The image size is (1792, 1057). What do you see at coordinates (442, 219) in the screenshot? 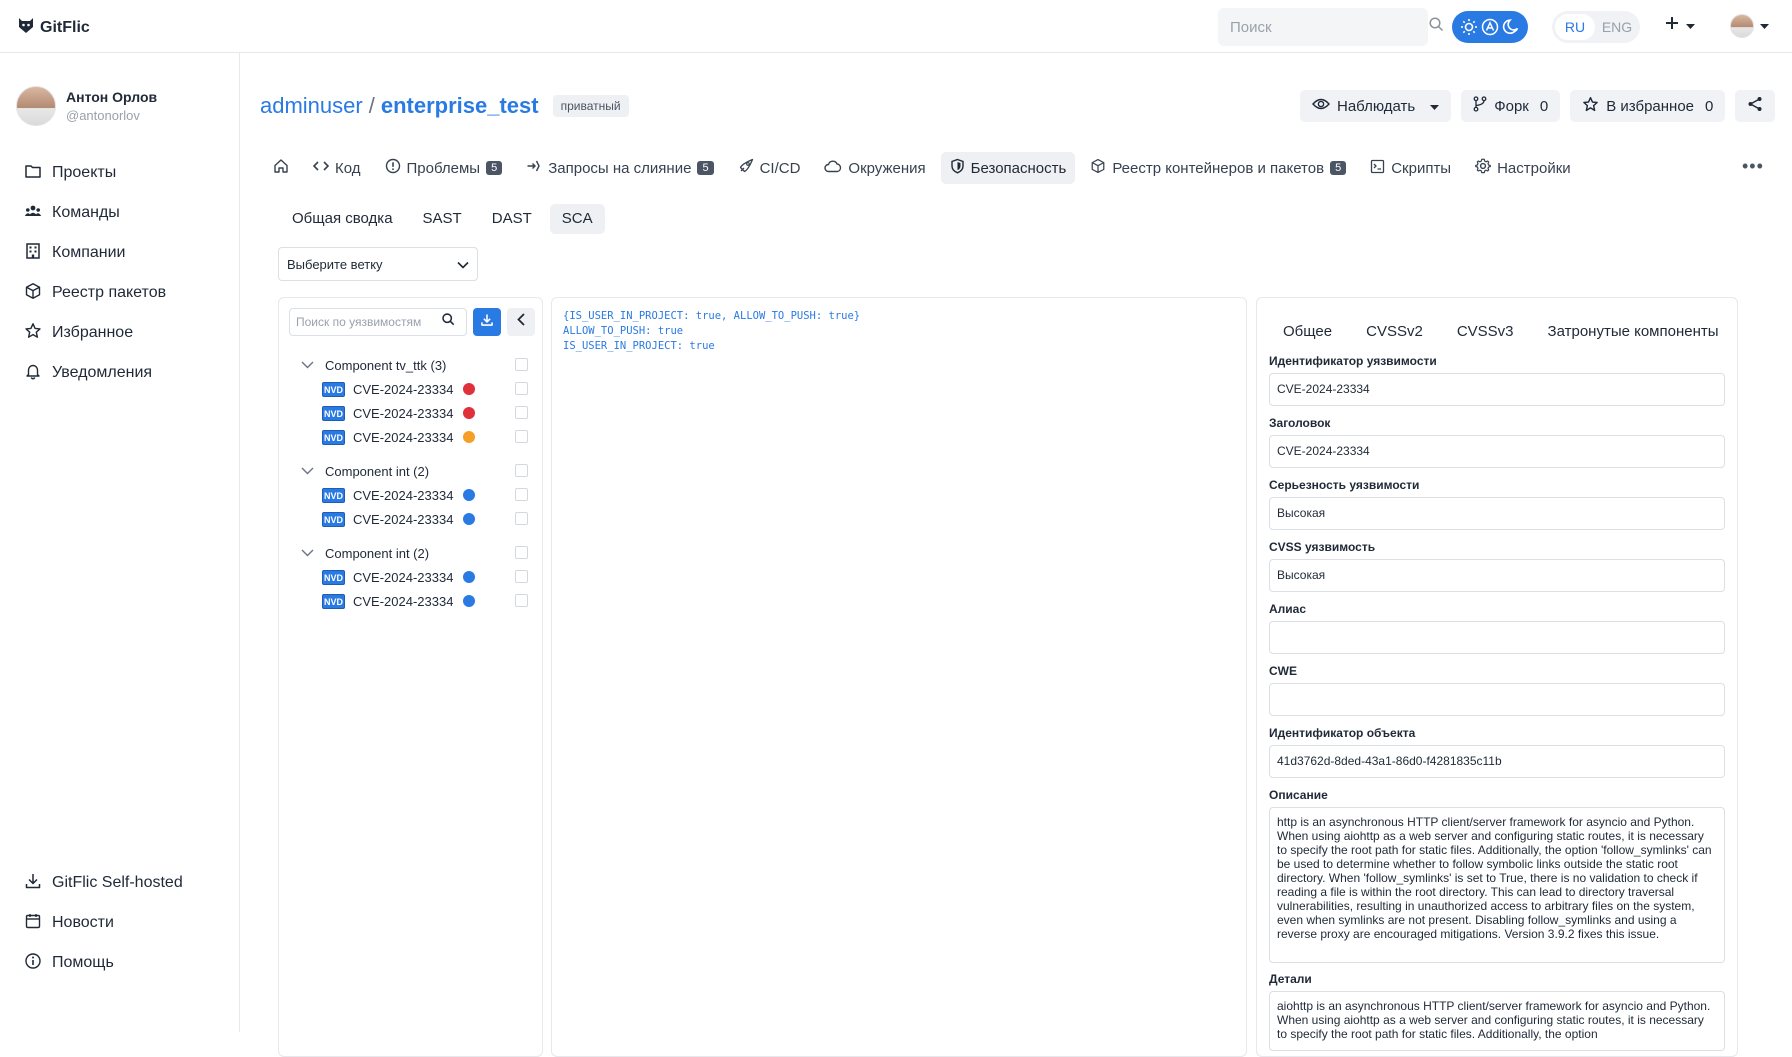
I see `subtab-sast: SAST` at bounding box center [442, 219].